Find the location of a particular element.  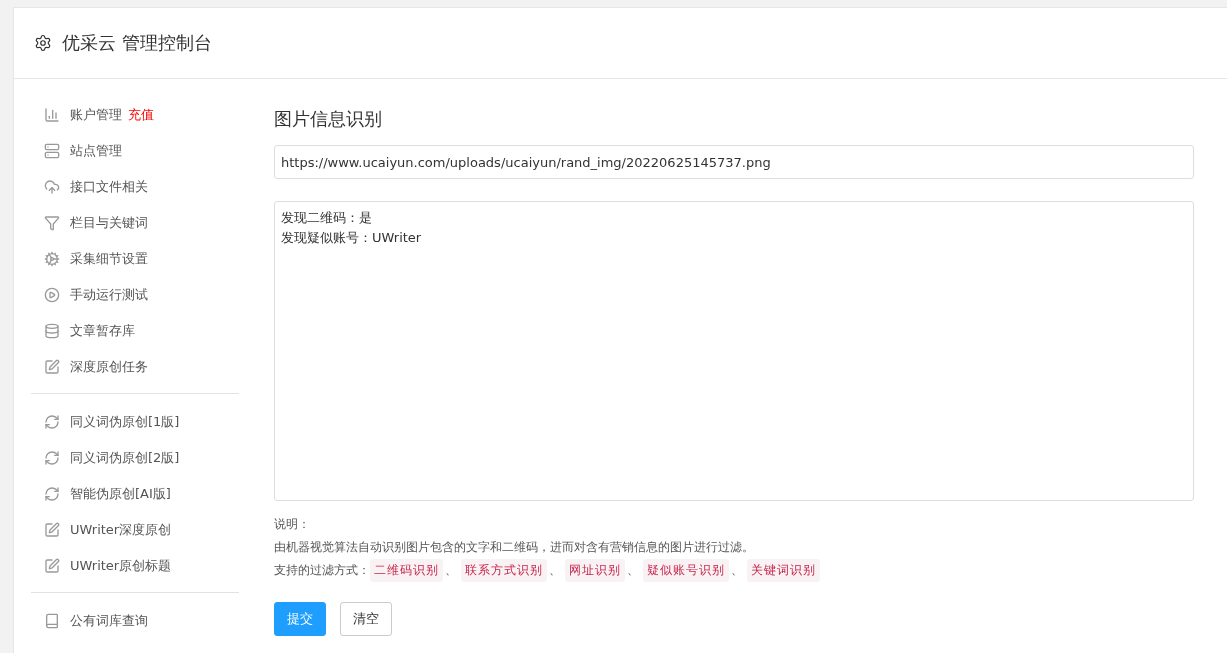

gear-icon is located at coordinates (52, 259).